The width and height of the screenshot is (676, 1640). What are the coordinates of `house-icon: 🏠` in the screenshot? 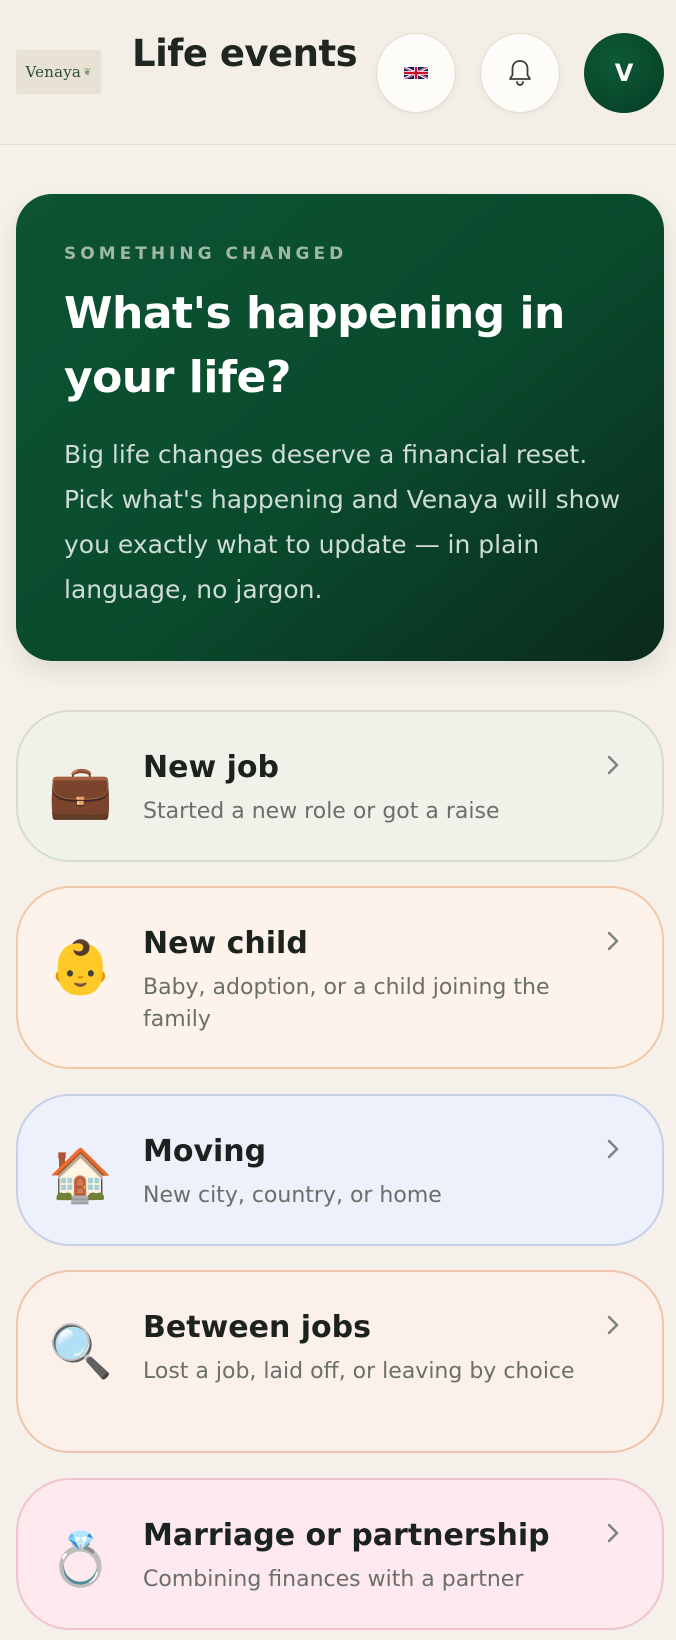 It's located at (80, 1176).